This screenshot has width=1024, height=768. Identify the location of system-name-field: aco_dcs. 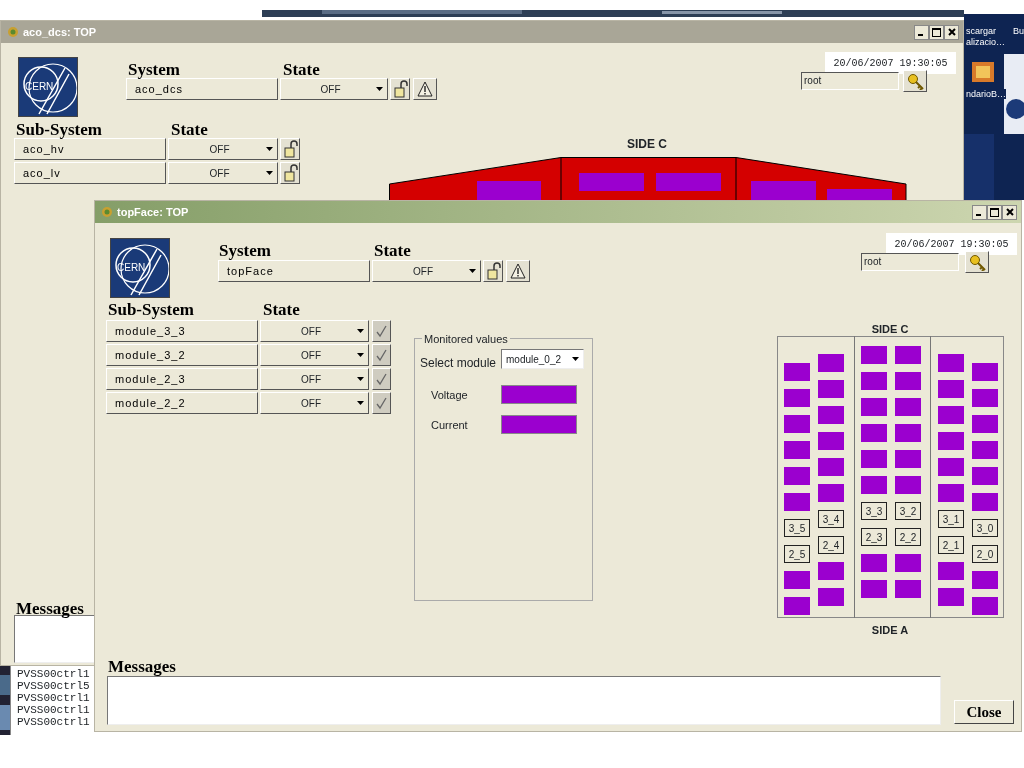
(202, 89).